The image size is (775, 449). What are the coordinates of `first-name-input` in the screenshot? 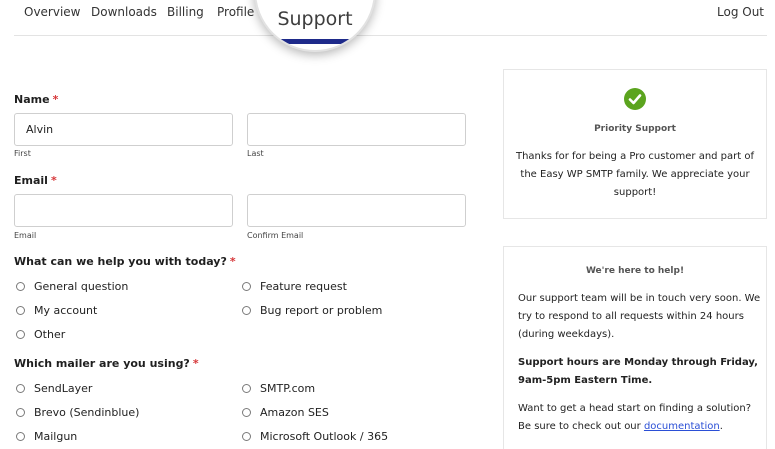 It's located at (123, 129).